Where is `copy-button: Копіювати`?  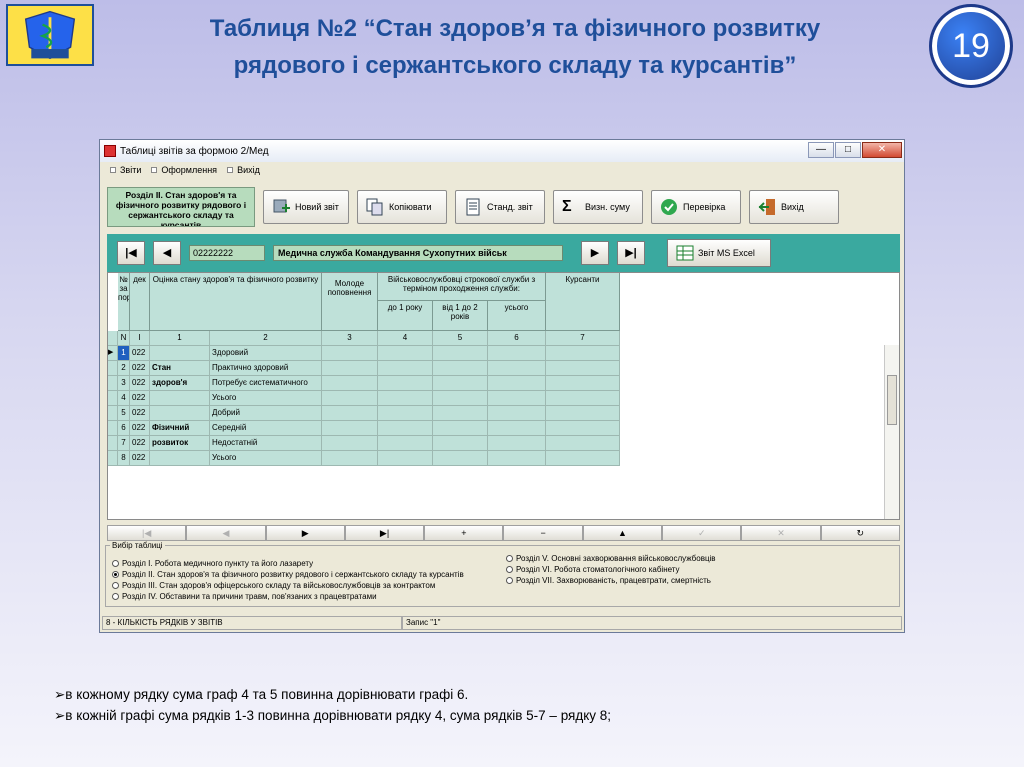
copy-button: Копіювати is located at coordinates (402, 207).